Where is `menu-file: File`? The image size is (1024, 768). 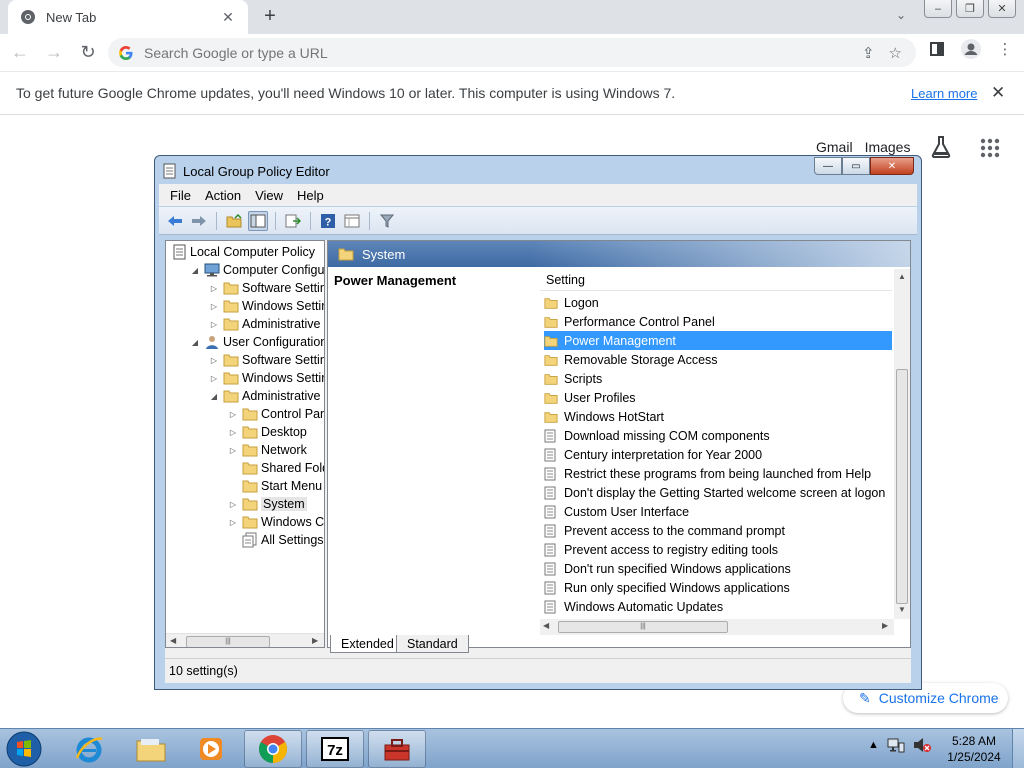 menu-file: File is located at coordinates (180, 195).